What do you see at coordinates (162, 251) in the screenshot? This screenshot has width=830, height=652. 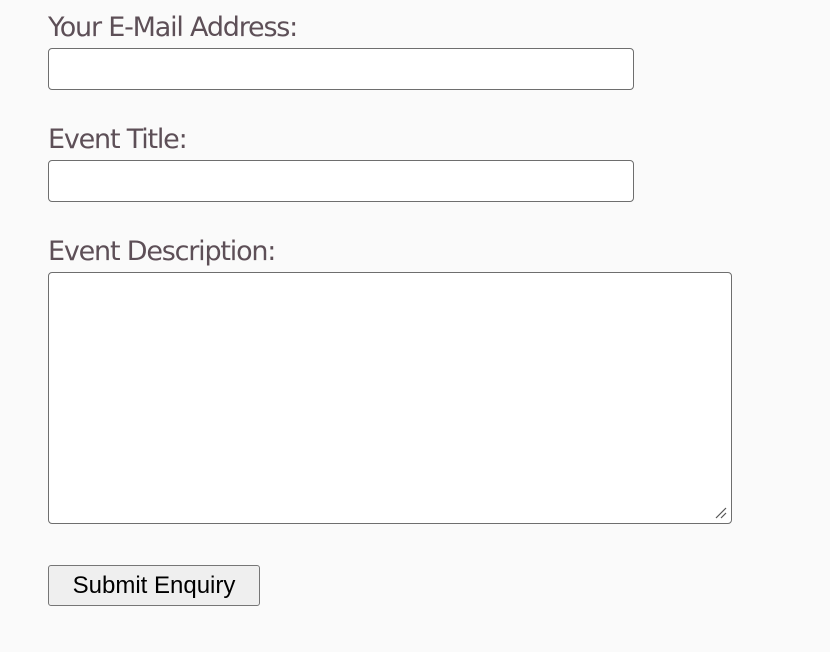 I see `event-description-label: Event Description:` at bounding box center [162, 251].